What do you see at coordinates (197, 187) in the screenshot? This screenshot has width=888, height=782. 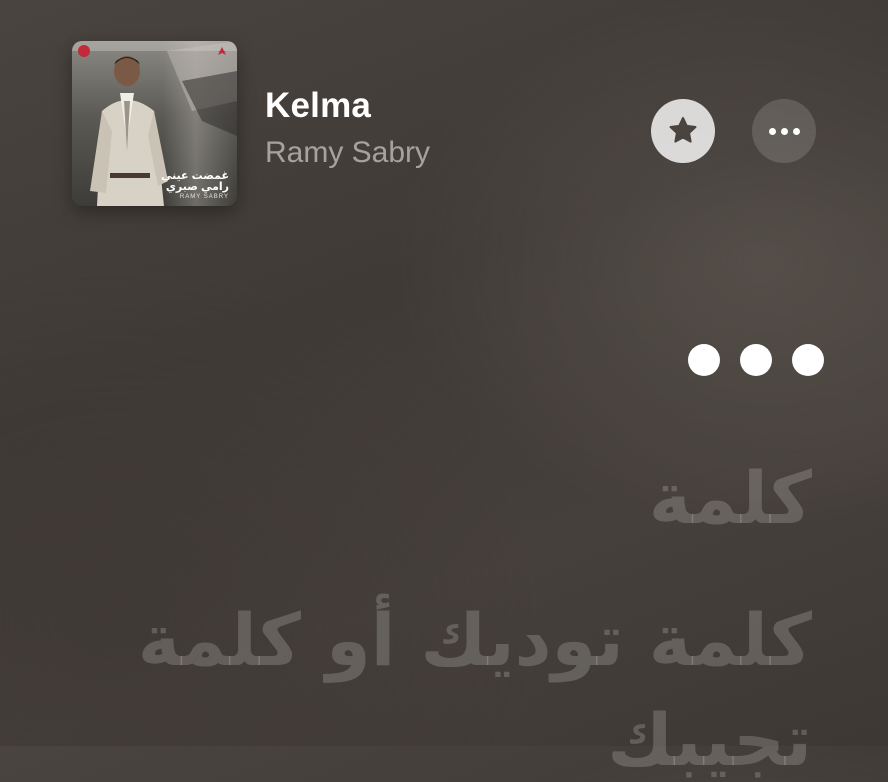 I see `artwork-caption-artist: رامي صبري` at bounding box center [197, 187].